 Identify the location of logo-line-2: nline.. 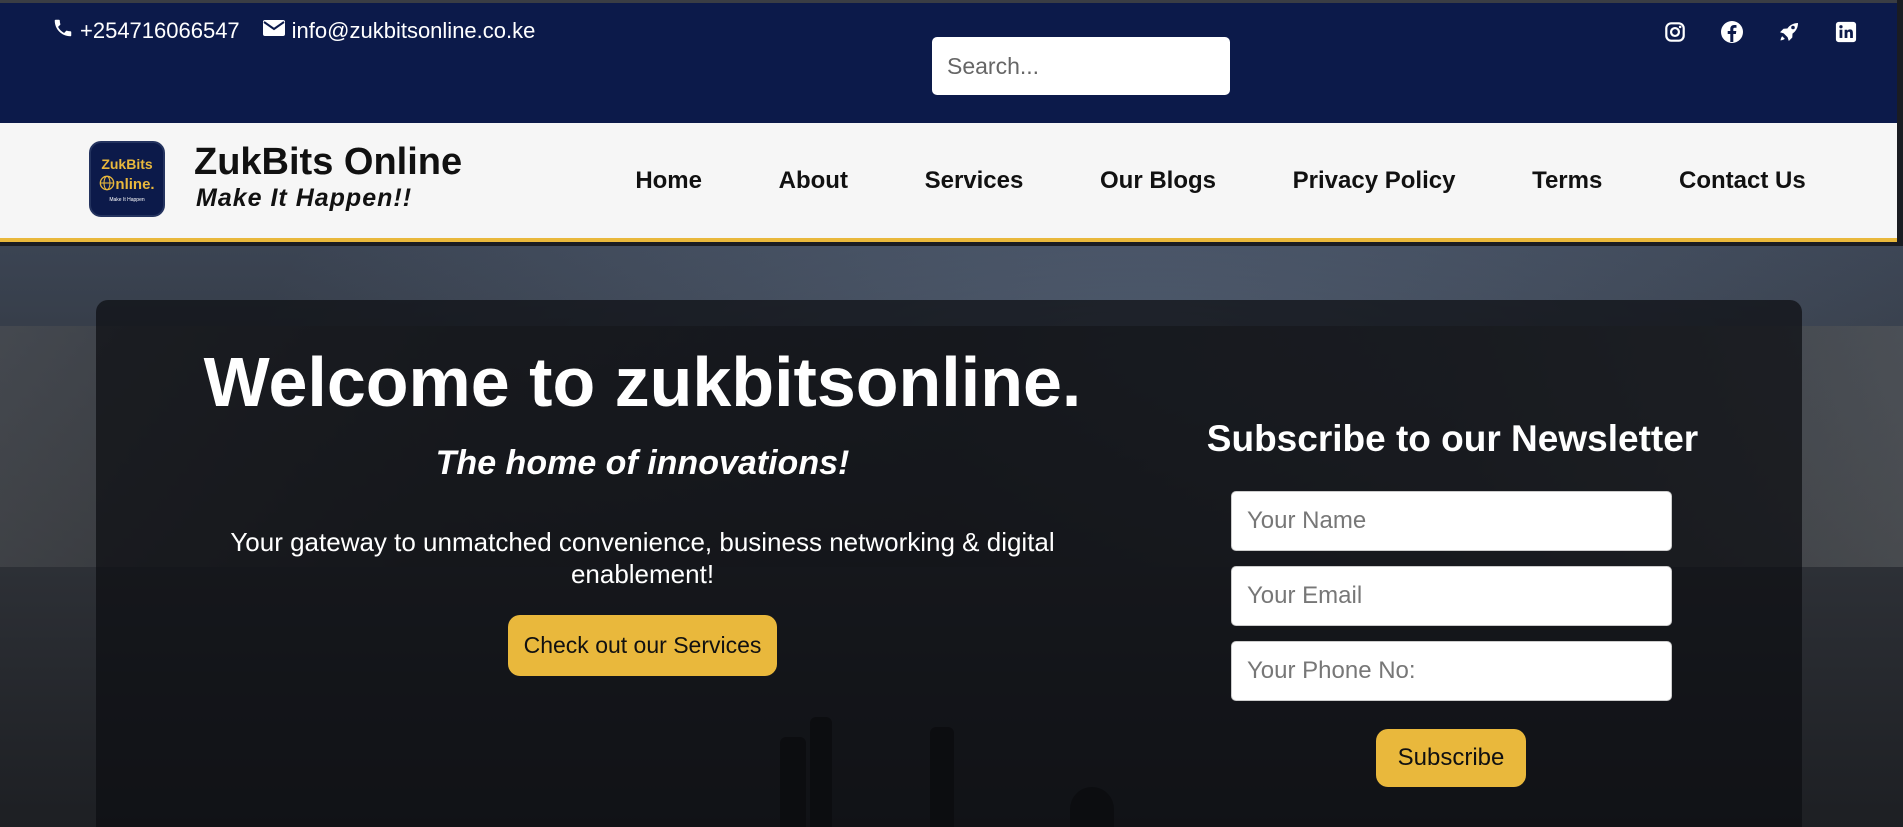
(127, 185).